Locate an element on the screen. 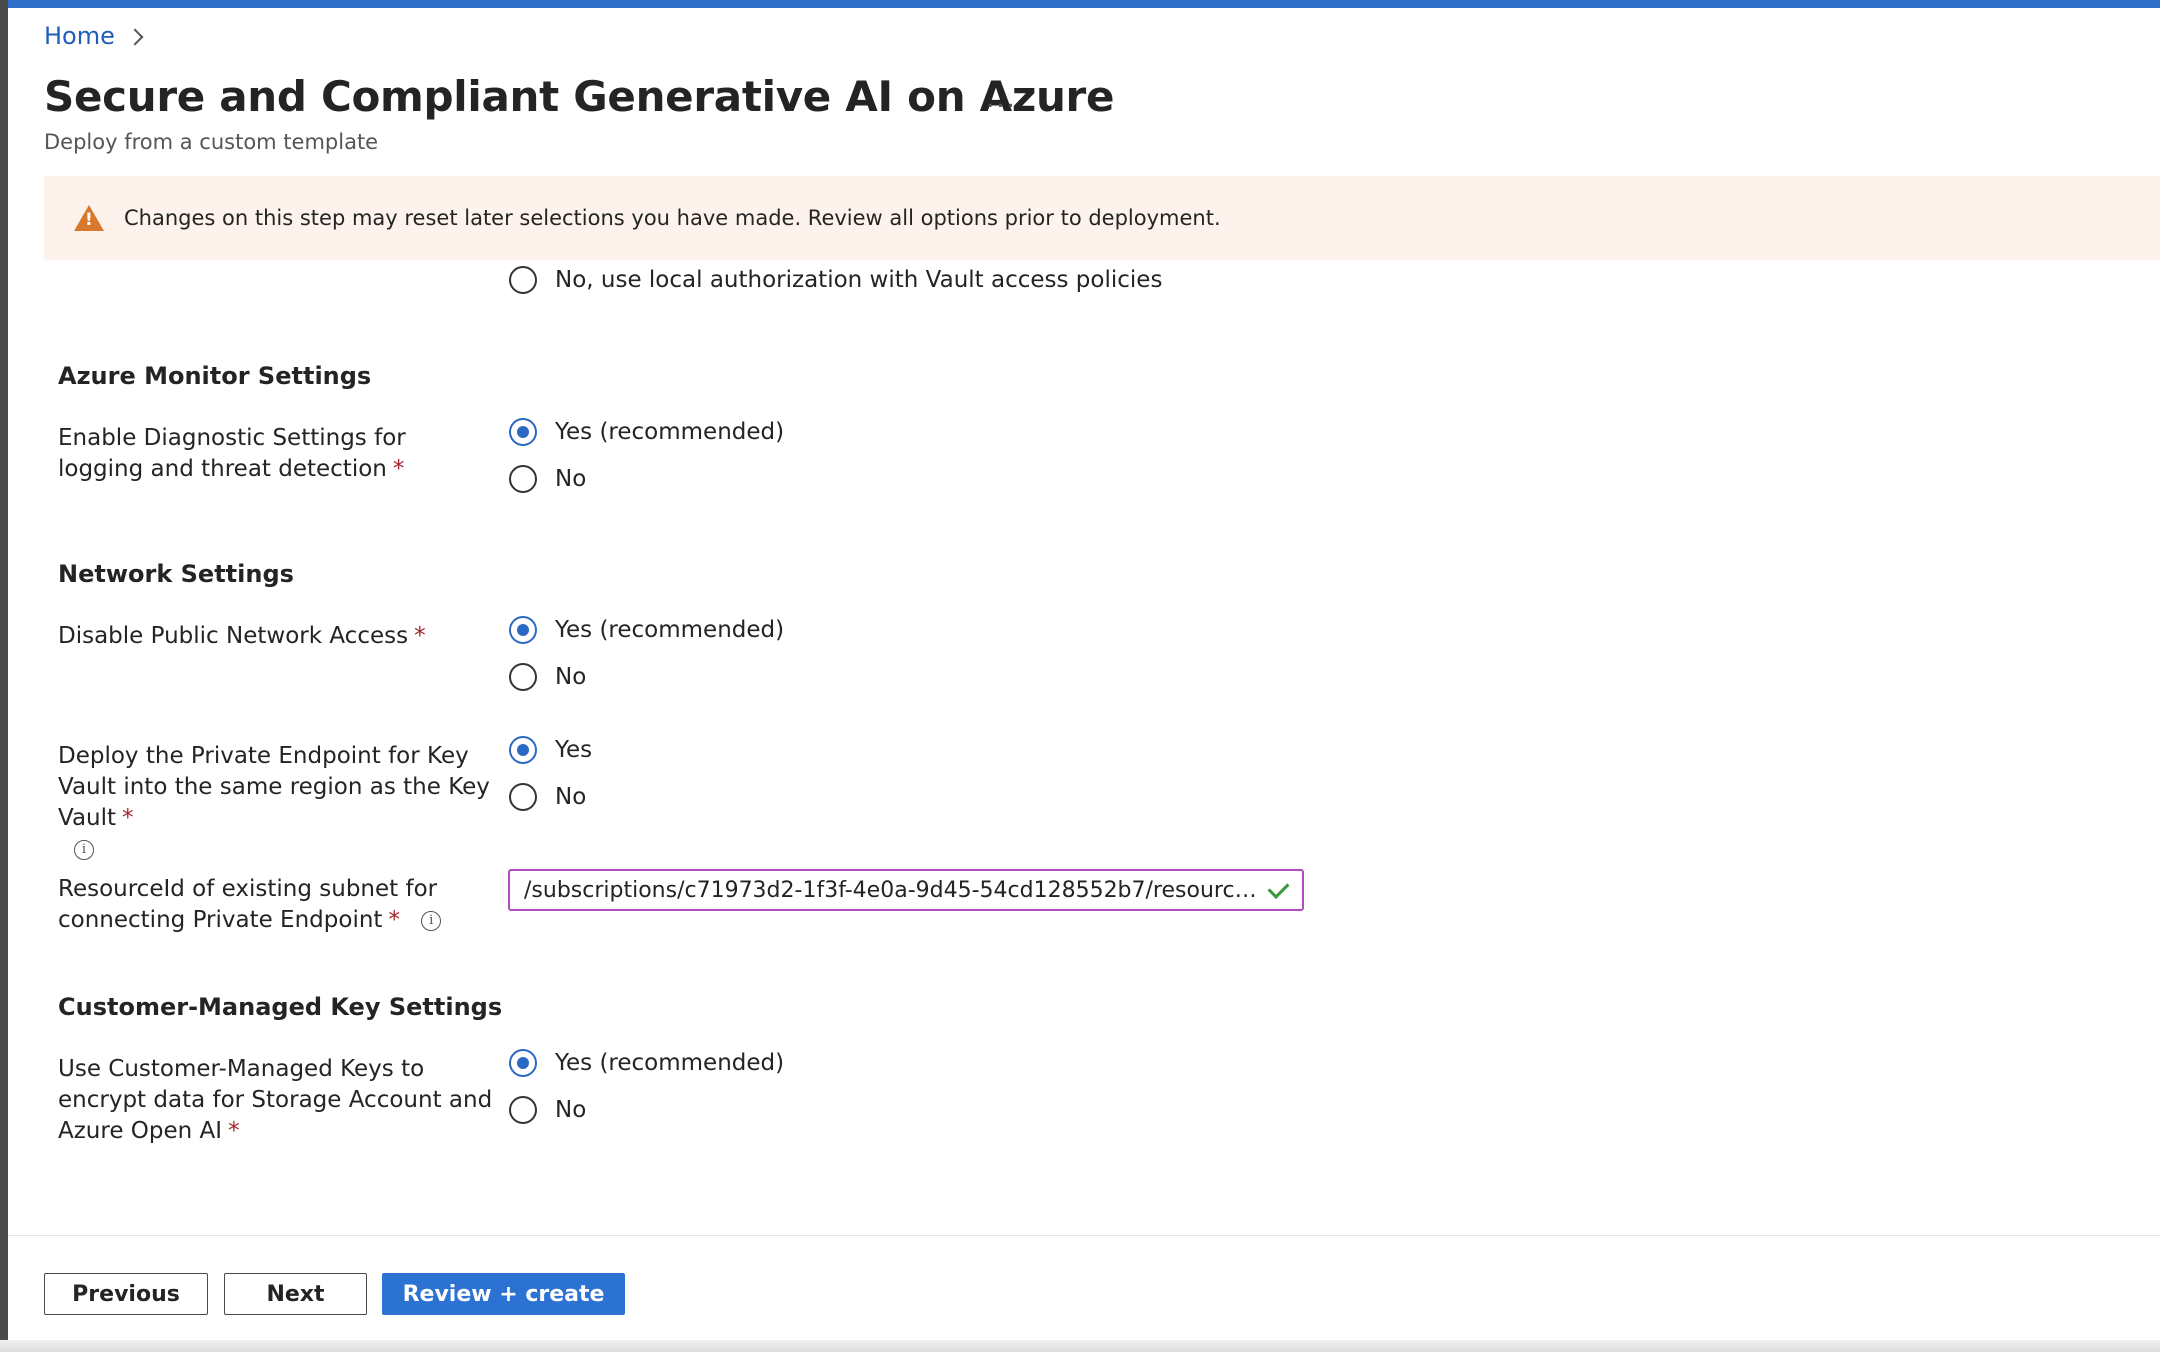 The width and height of the screenshot is (2160, 1352). public-access-label: Disable Public Network Access * is located at coordinates (242, 636).